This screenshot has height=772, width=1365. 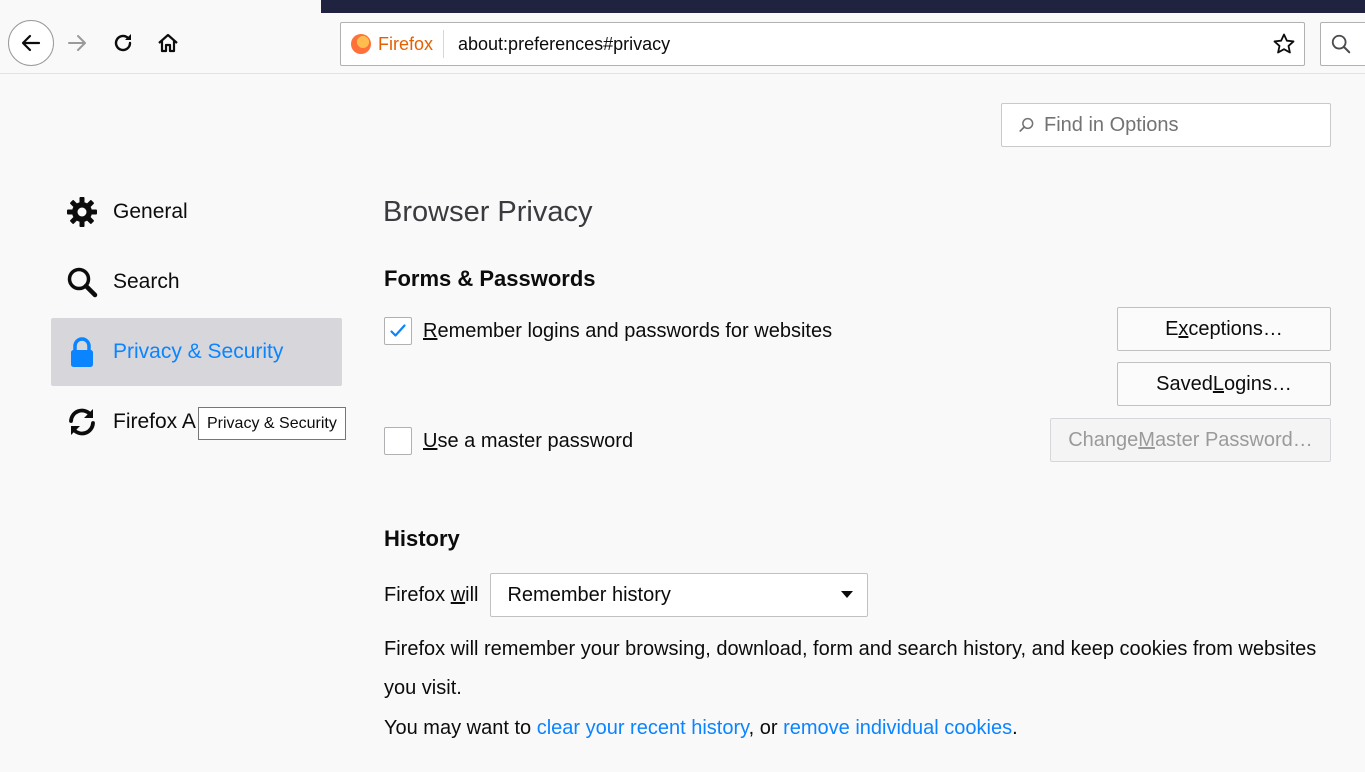 I want to click on category-general: General, so click(x=196, y=212).